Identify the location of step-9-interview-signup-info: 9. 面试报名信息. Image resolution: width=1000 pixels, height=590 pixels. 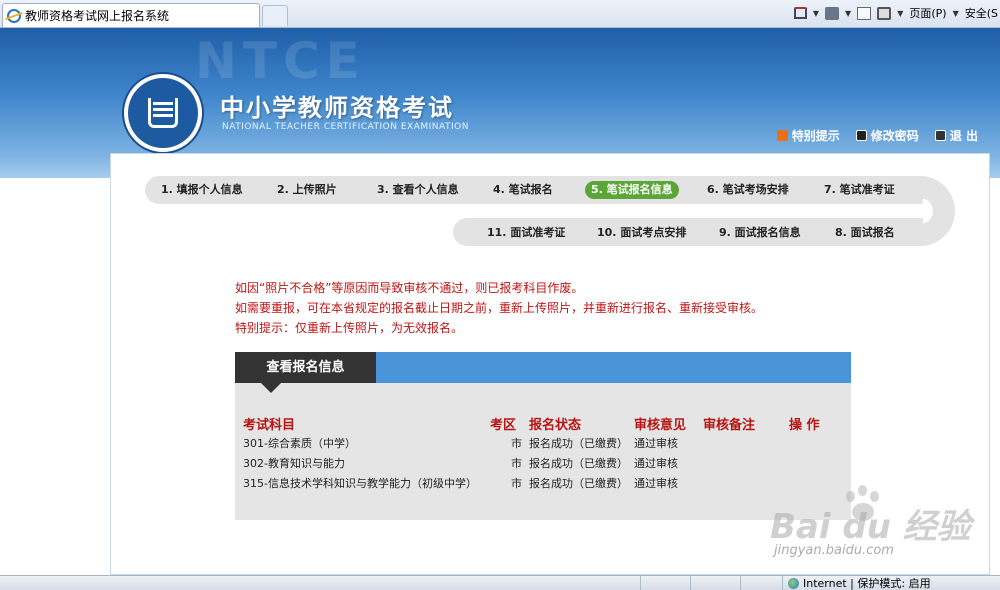
(760, 233).